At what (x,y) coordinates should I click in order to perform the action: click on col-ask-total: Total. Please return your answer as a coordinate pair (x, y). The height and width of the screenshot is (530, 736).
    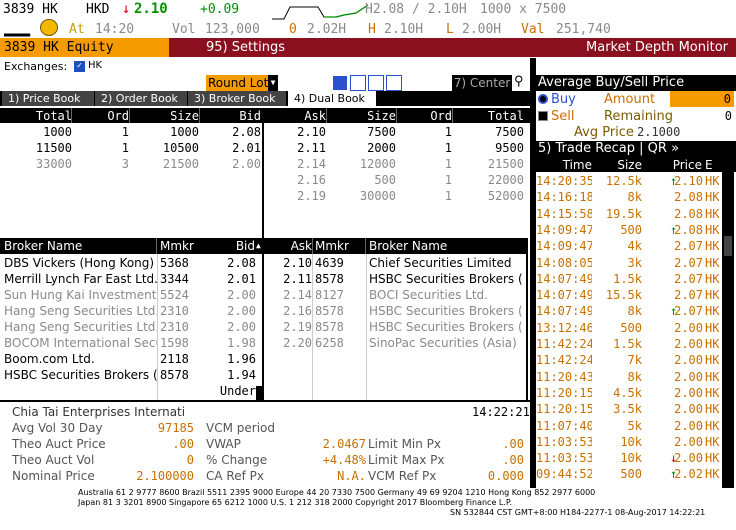
    Looking at the image, I should click on (505, 116).